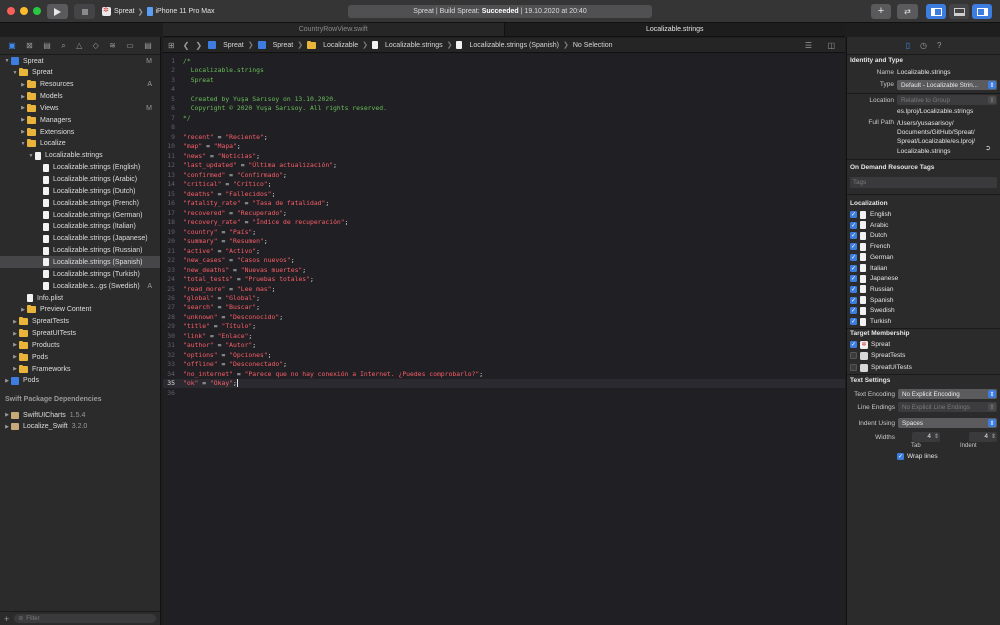  I want to click on code-line: 35 "ok" = "Okay";, so click(504, 383).